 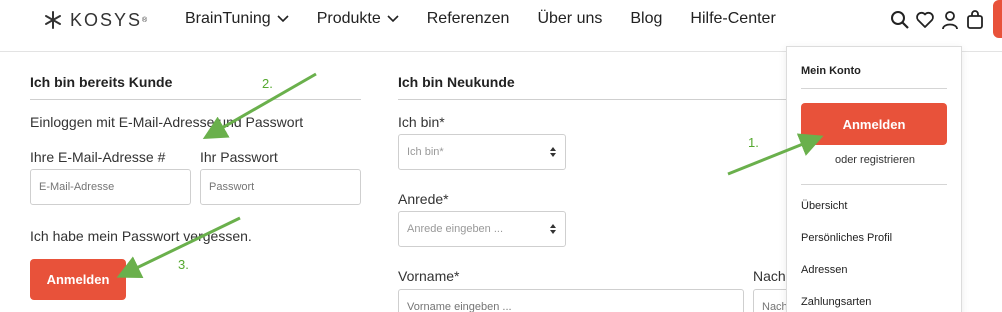 I want to click on nav-item-referenzen: Referenzen, so click(x=468, y=19).